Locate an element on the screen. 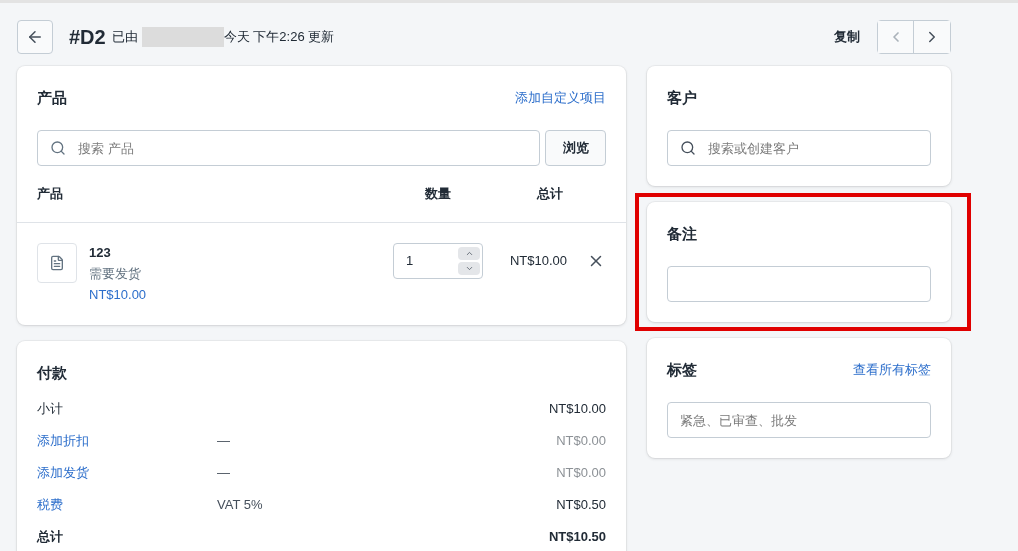  document-icon is located at coordinates (57, 263).